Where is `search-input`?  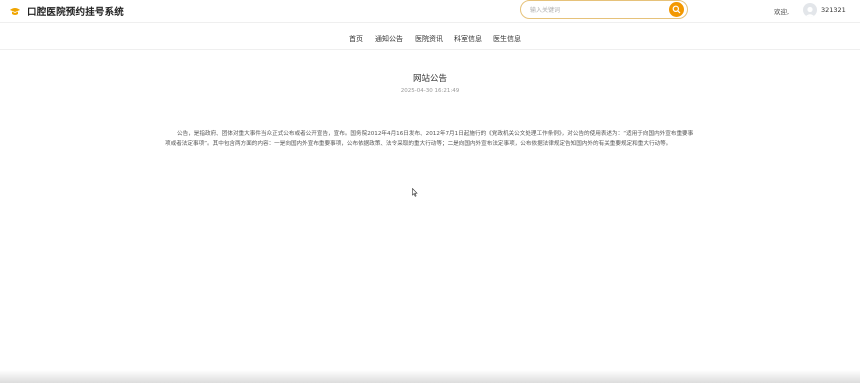
search-input is located at coordinates (595, 10).